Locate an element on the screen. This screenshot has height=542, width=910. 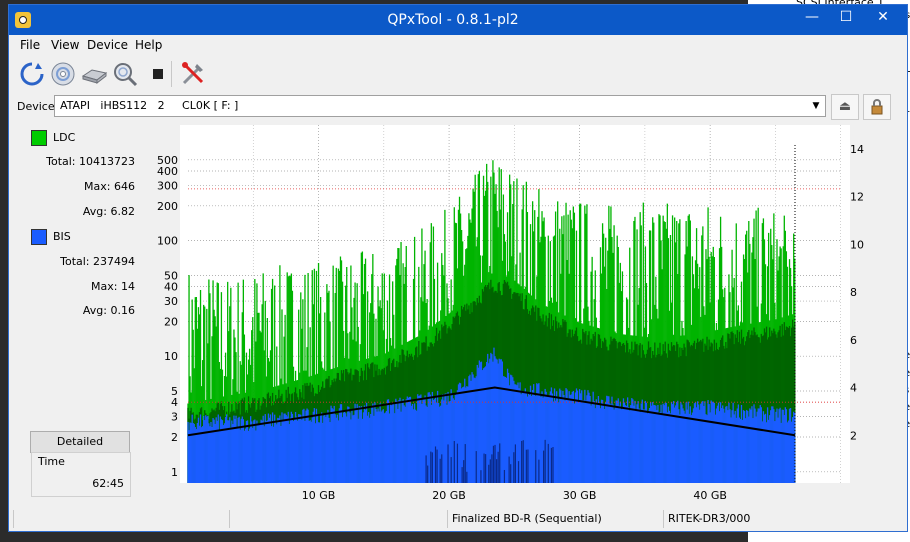
bis-total: Total: 237494 is located at coordinates (97, 261).